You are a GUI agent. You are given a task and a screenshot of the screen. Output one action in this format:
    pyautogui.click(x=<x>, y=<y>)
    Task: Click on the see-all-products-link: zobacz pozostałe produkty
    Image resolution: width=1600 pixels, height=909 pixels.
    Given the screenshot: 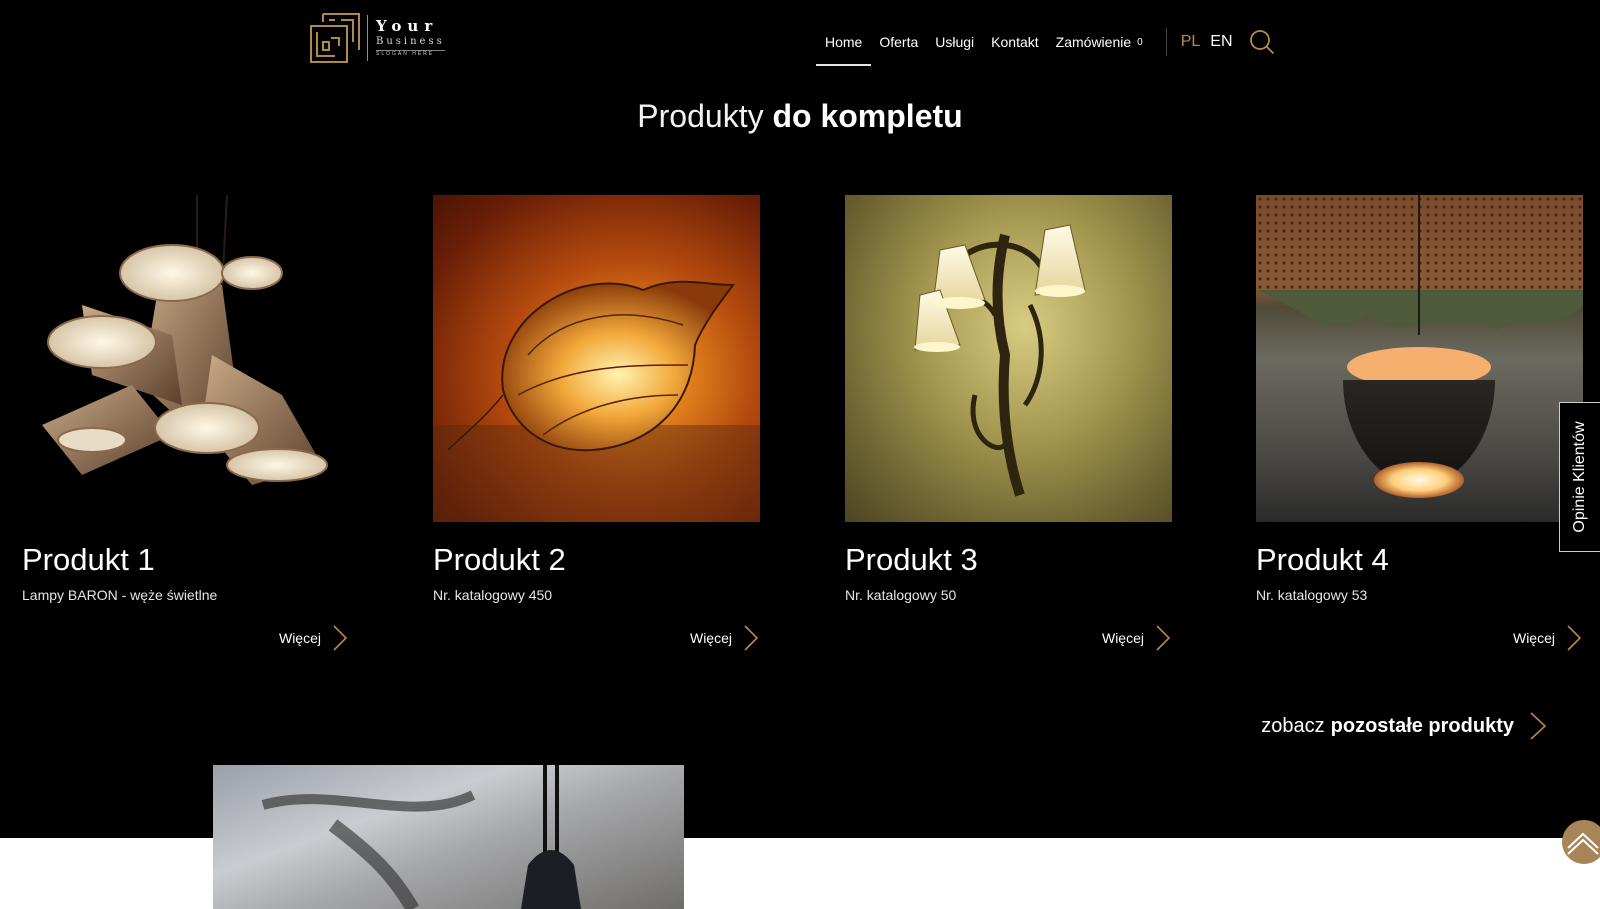 What is the action you would take?
    pyautogui.click(x=1404, y=726)
    